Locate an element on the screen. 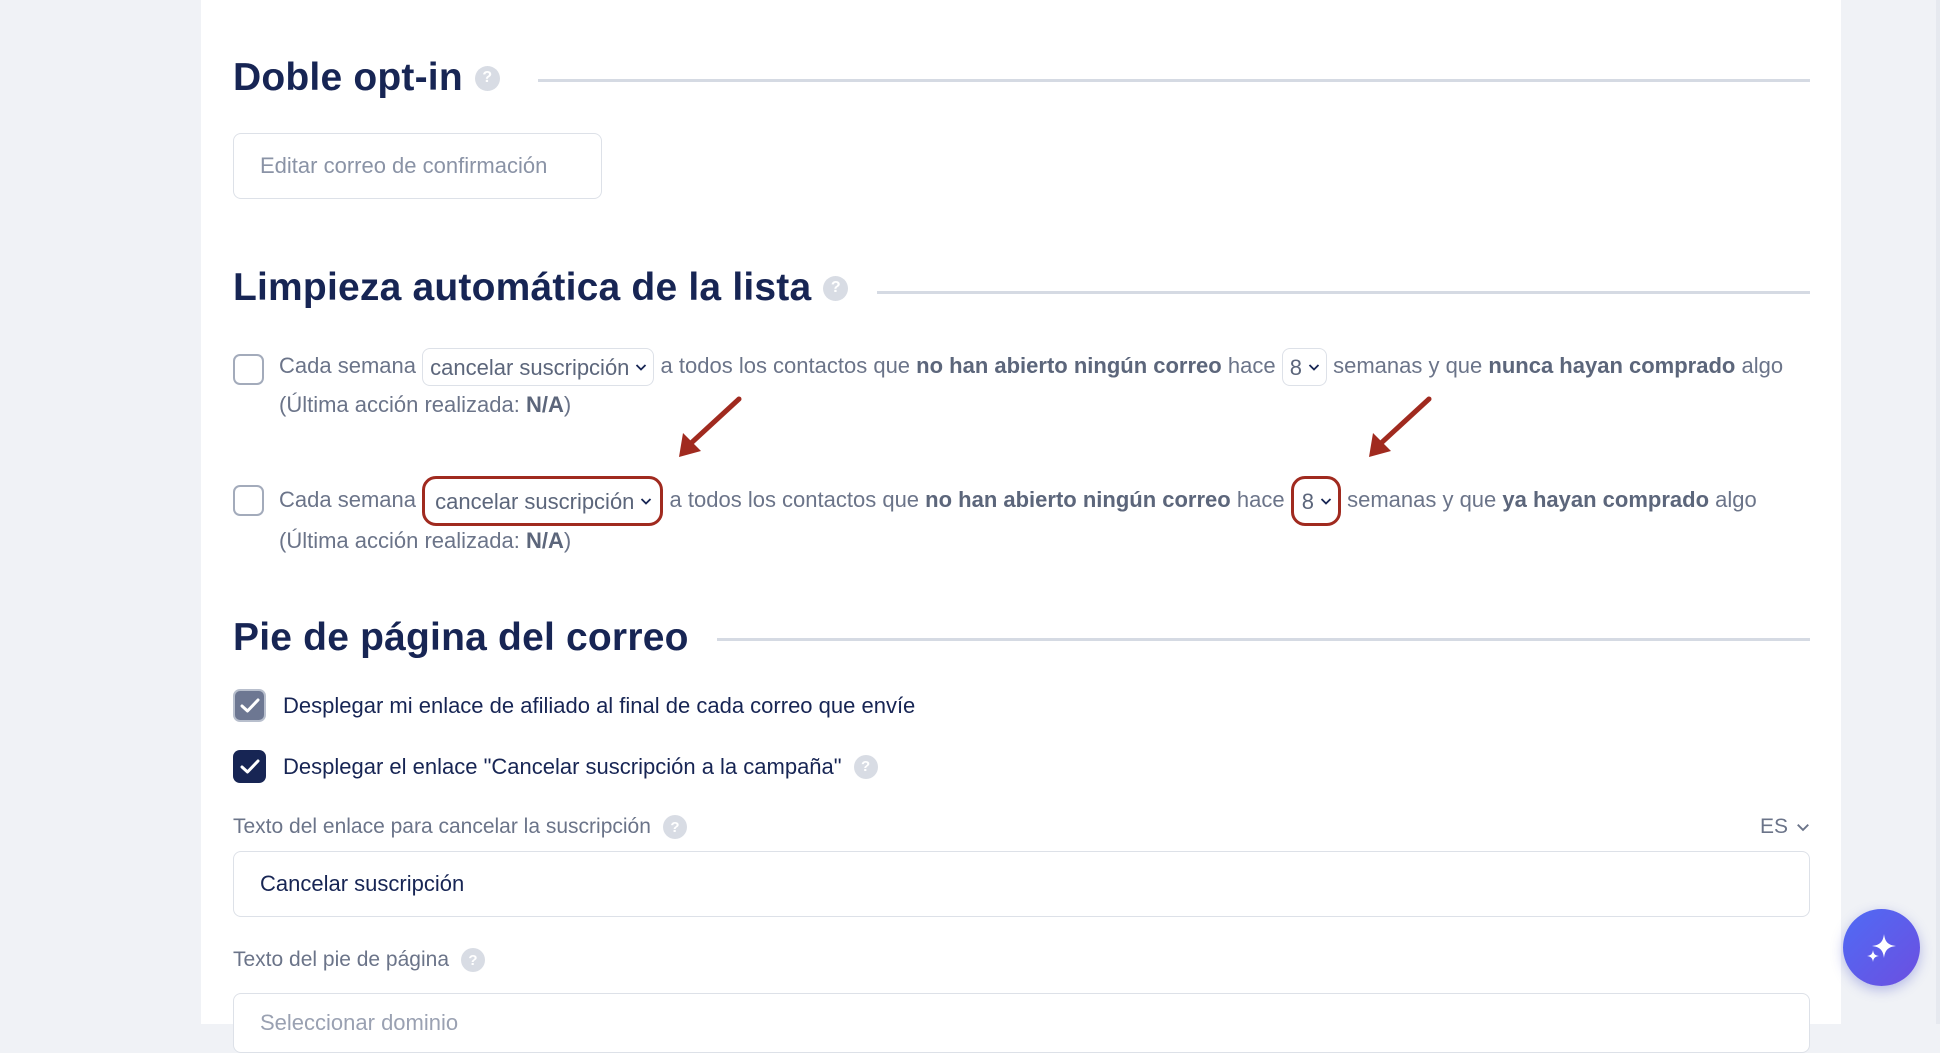 The width and height of the screenshot is (1940, 1053). footer-text-label: Texto del pie de página ? is located at coordinates (359, 960).